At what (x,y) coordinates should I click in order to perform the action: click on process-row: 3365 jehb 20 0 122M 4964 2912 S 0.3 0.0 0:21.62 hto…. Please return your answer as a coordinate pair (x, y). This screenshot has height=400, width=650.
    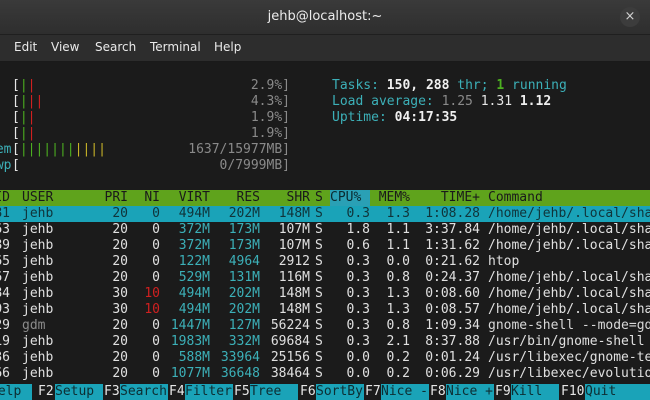
    Looking at the image, I should click on (325, 262).